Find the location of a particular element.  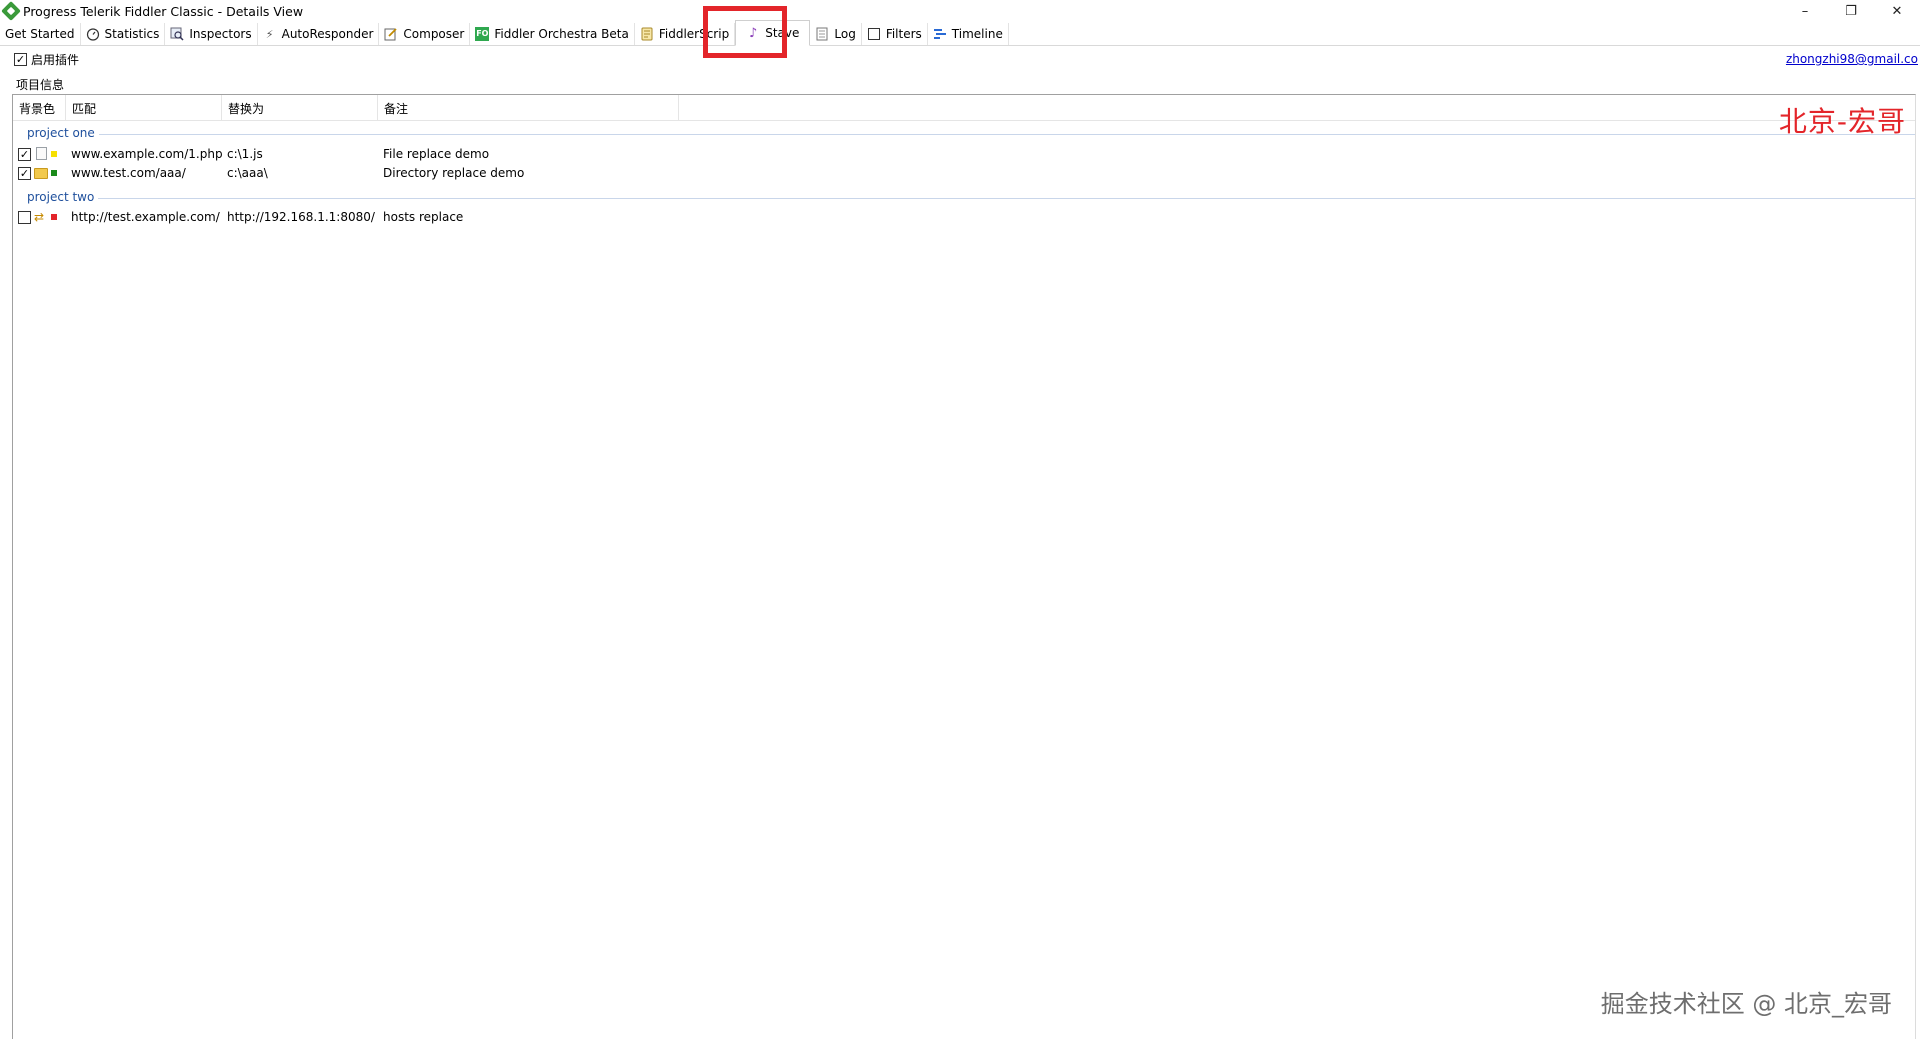

inspectors-icon is located at coordinates (177, 34).